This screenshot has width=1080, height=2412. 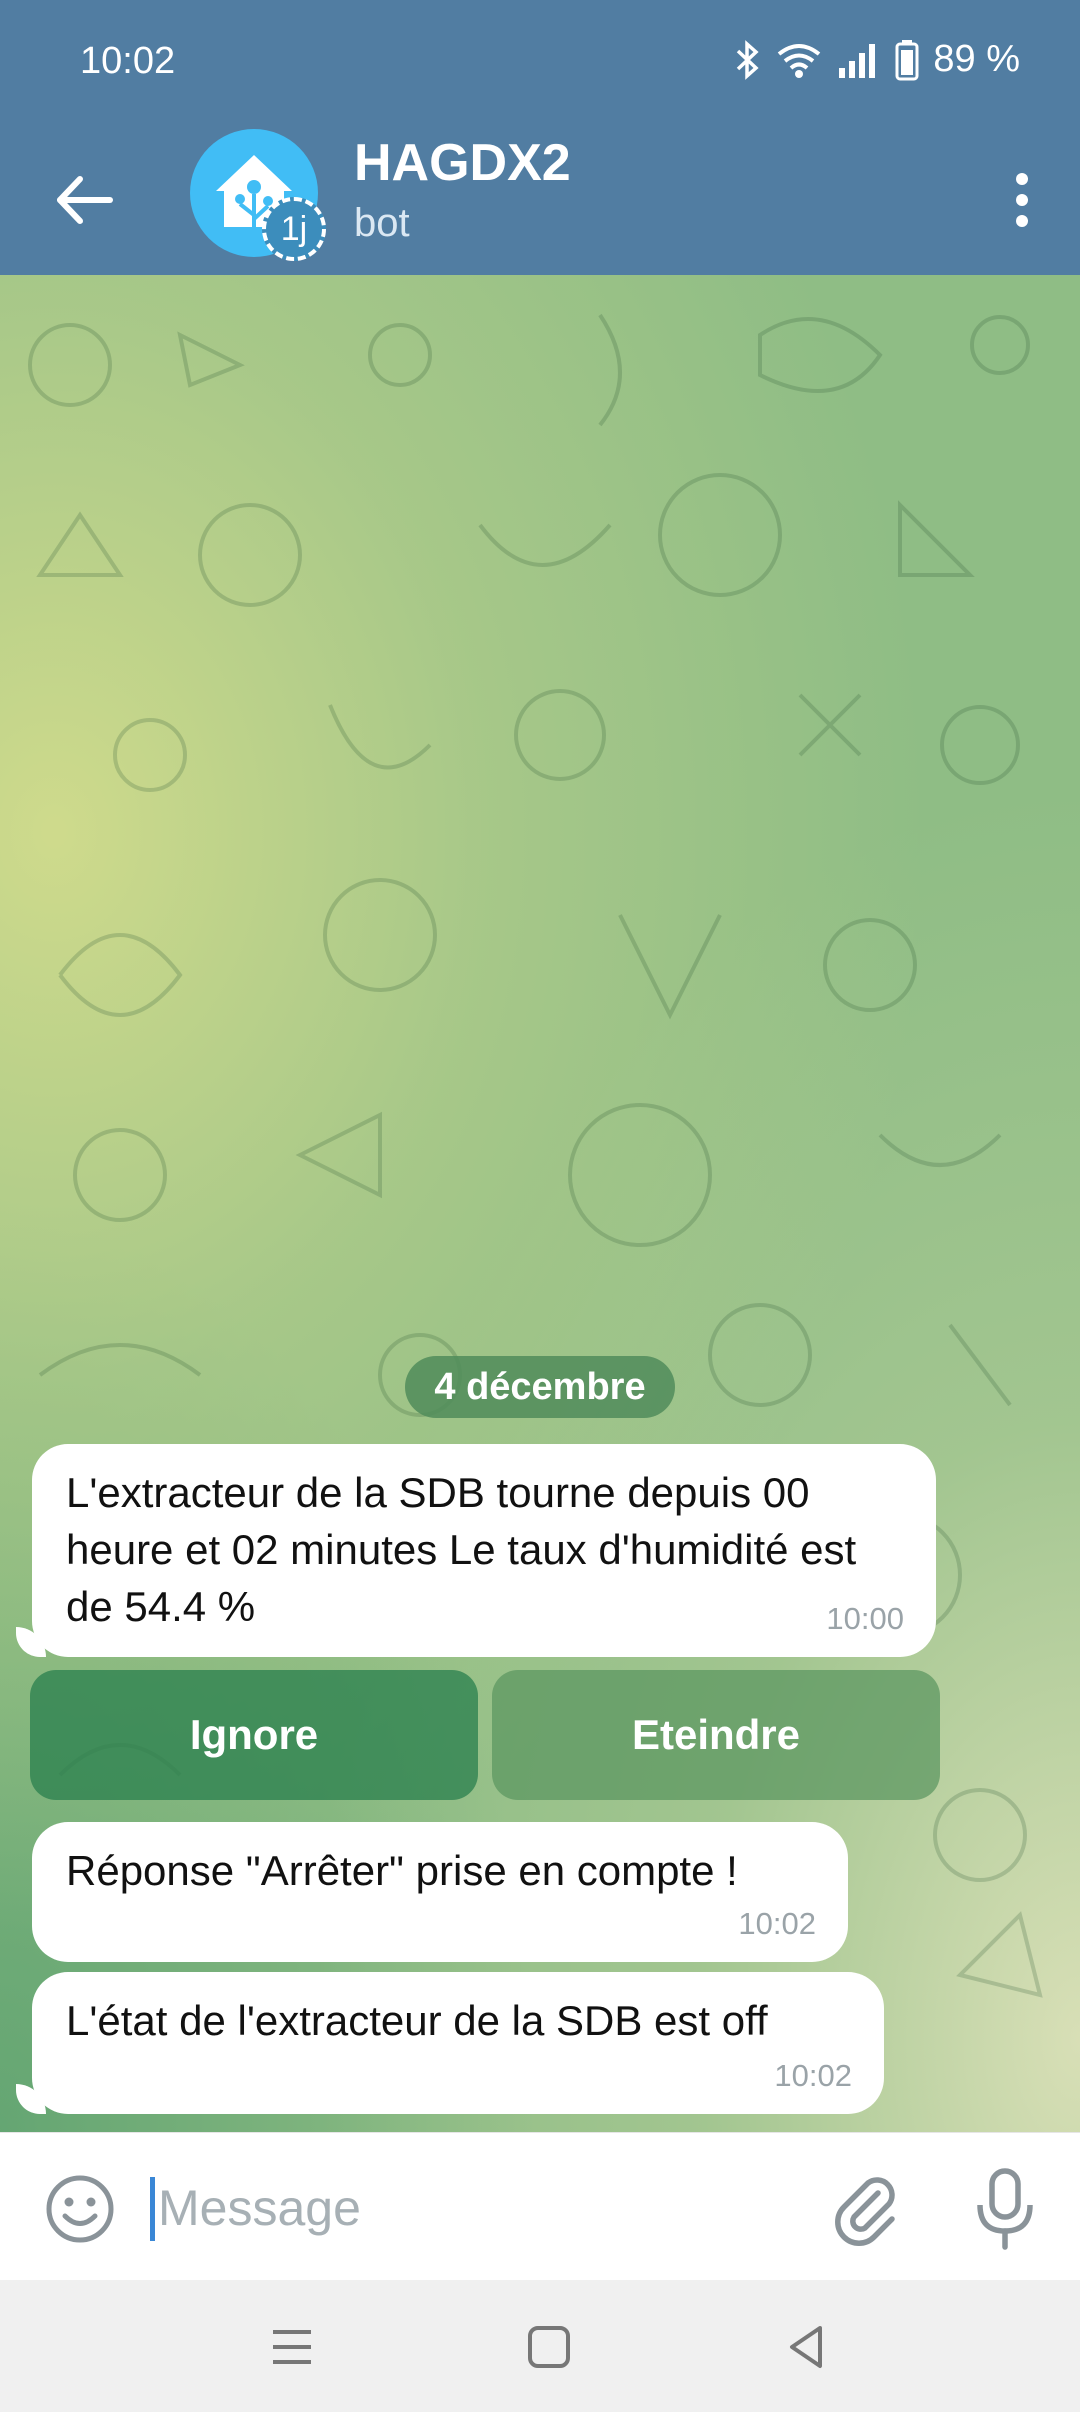 I want to click on status-indicators: 89 %, so click(x=877, y=59).